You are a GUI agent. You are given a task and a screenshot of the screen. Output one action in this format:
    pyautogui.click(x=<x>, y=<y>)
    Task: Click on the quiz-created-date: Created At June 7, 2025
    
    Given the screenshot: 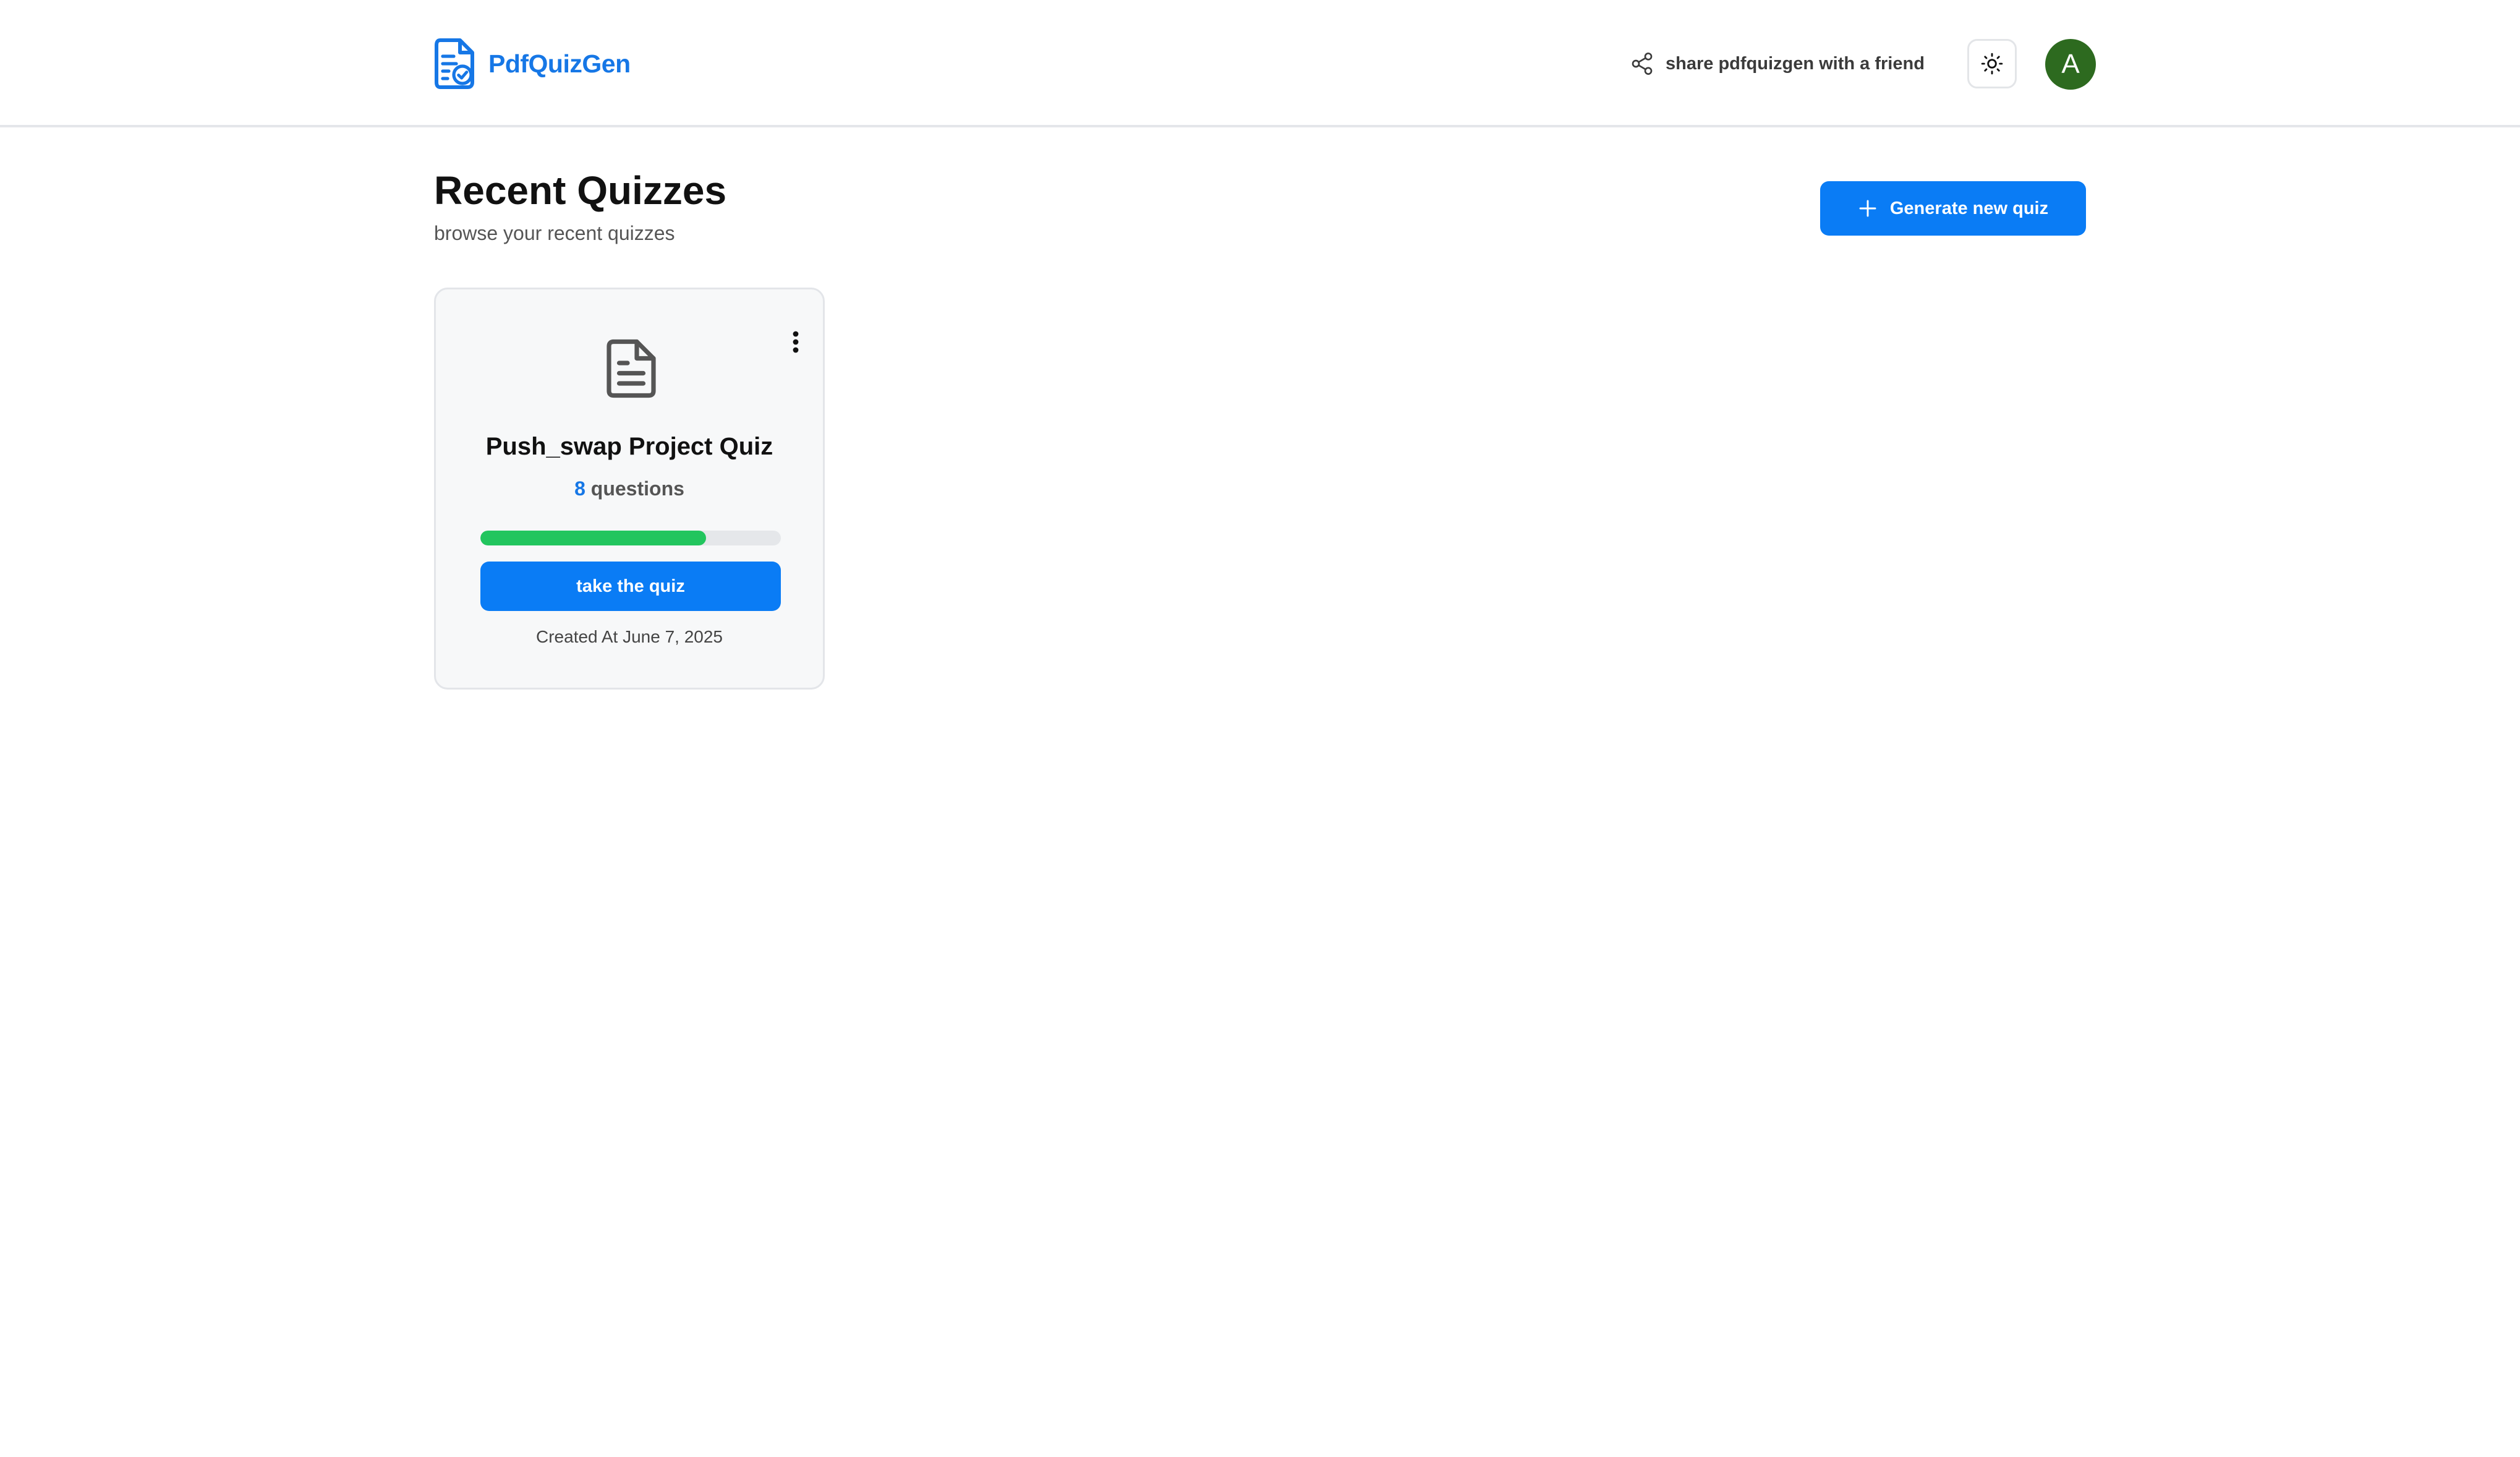 What is the action you would take?
    pyautogui.click(x=629, y=636)
    